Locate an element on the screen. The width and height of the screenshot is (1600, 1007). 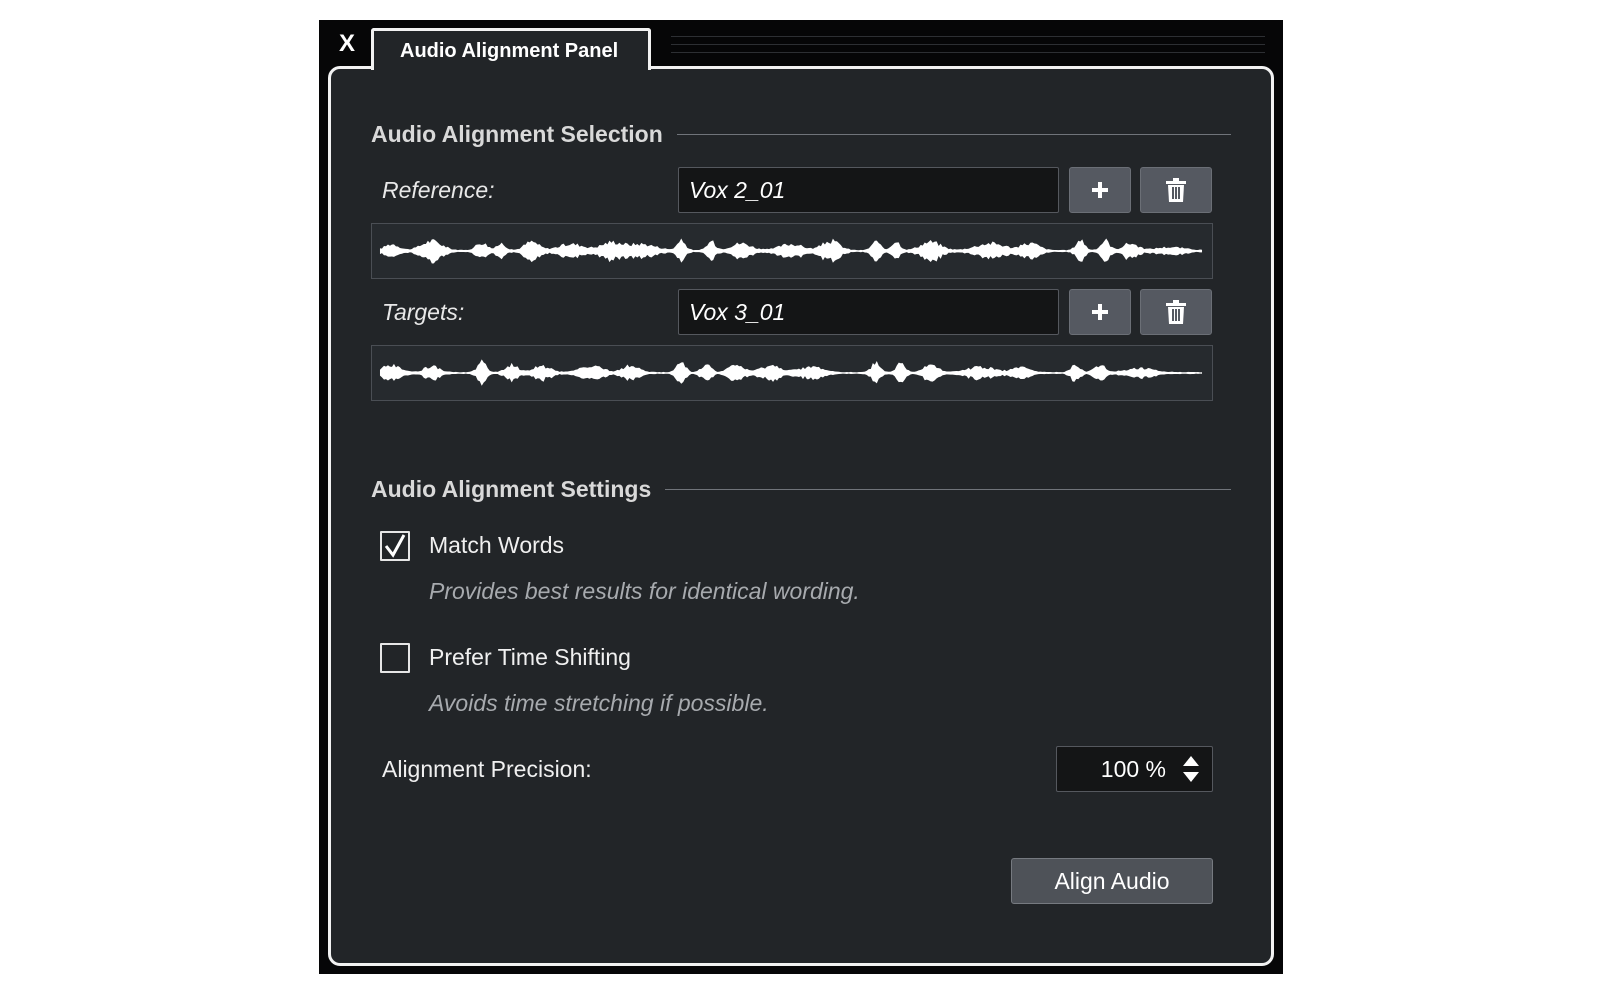
add-target-button is located at coordinates (1100, 312).